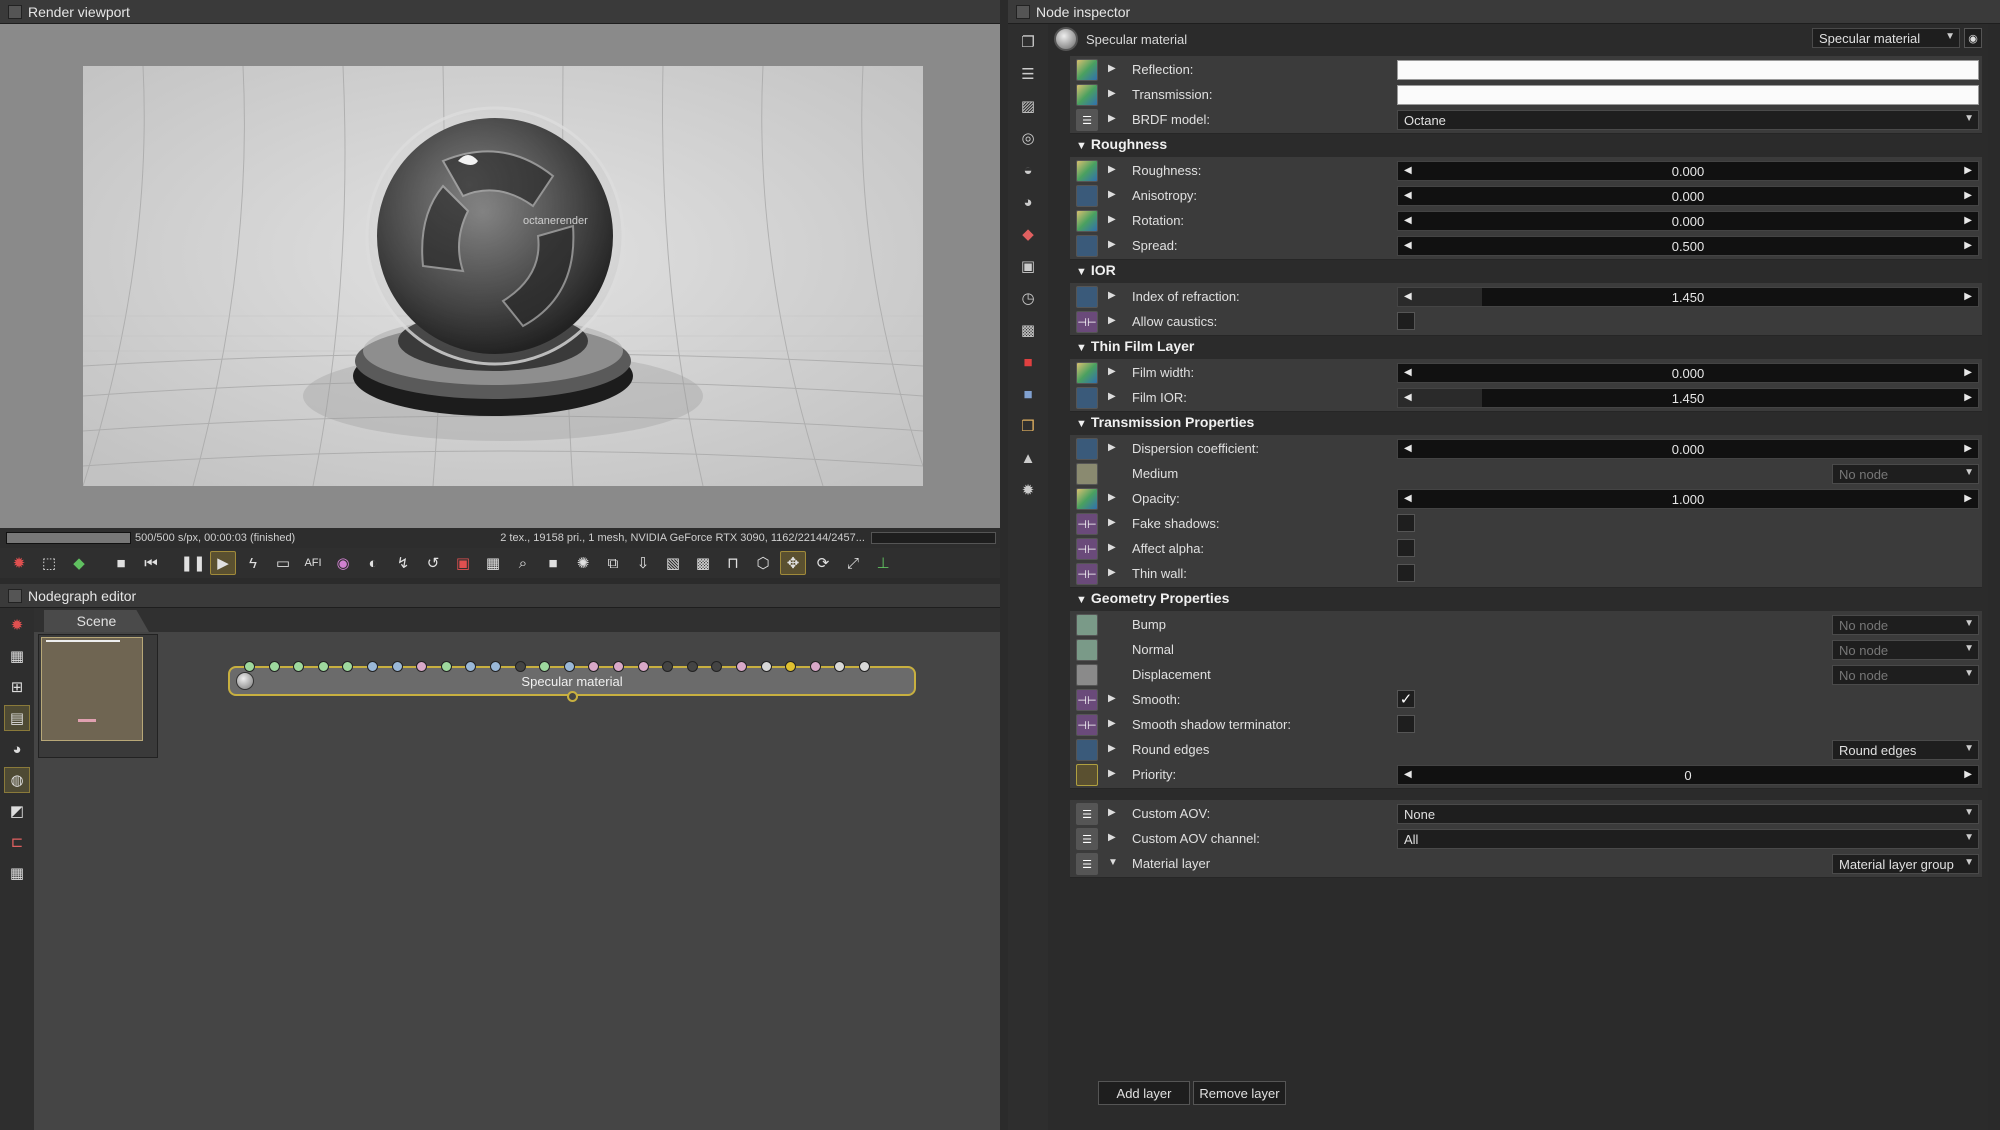  What do you see at coordinates (463, 563) in the screenshot?
I see `material-pick-icon: ▣` at bounding box center [463, 563].